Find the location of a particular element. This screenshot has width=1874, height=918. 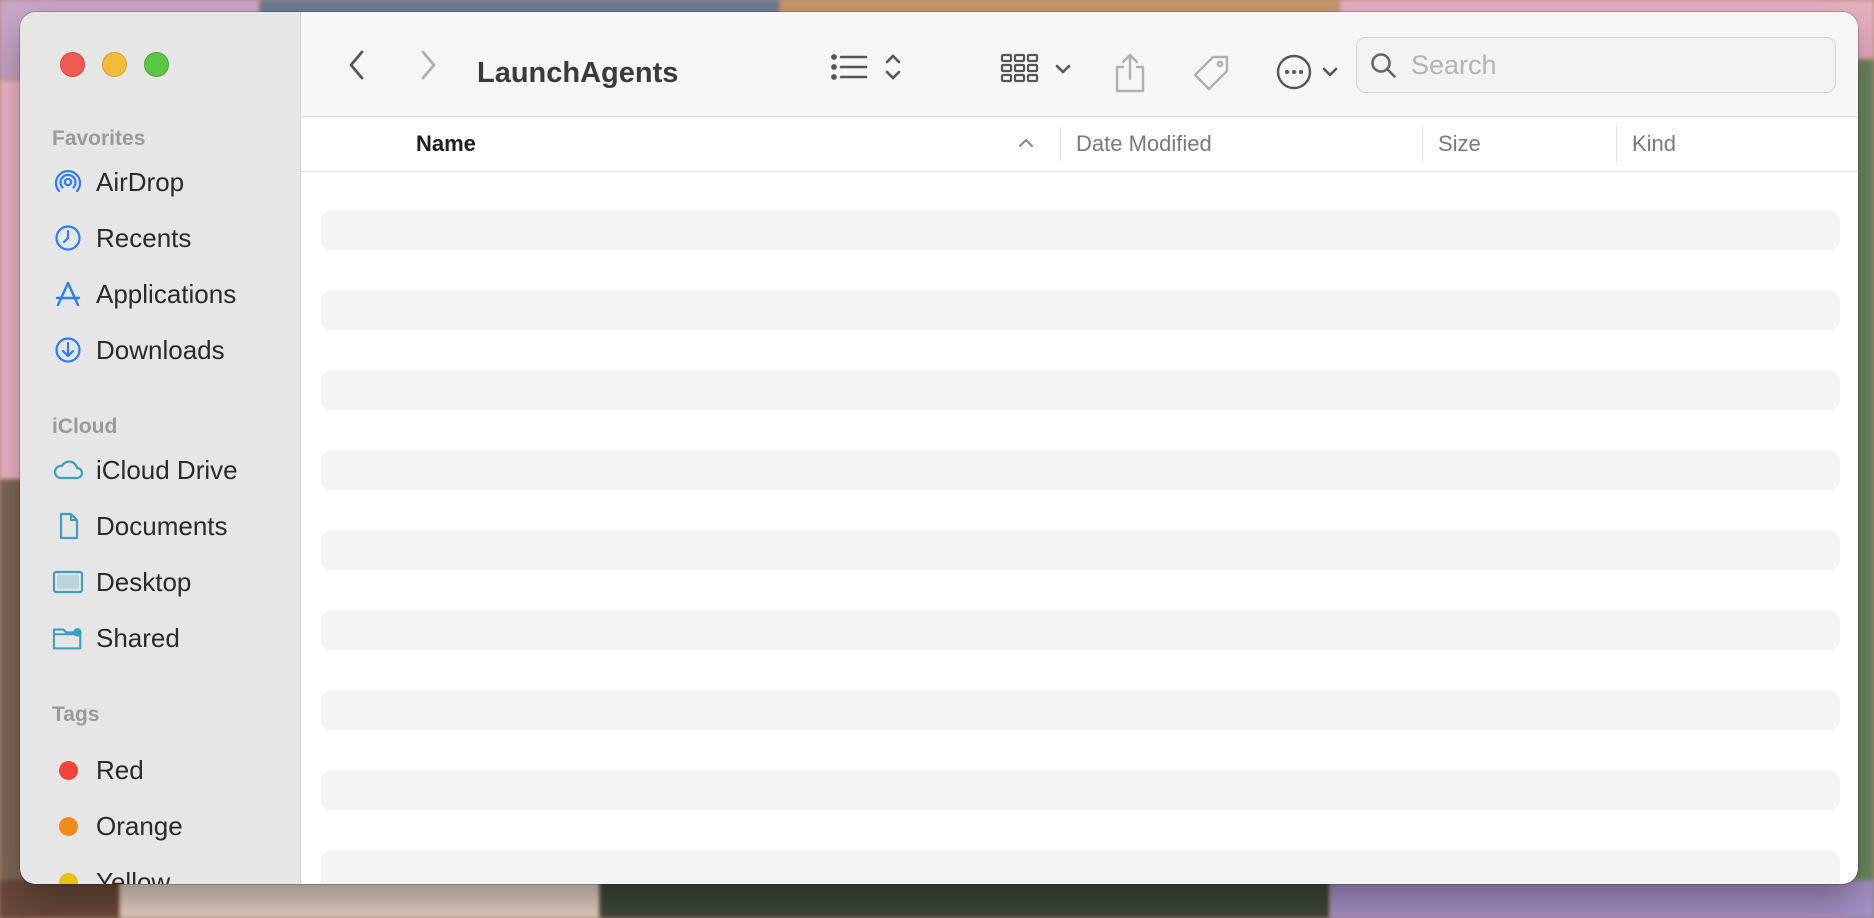

search-field is located at coordinates (1596, 65).